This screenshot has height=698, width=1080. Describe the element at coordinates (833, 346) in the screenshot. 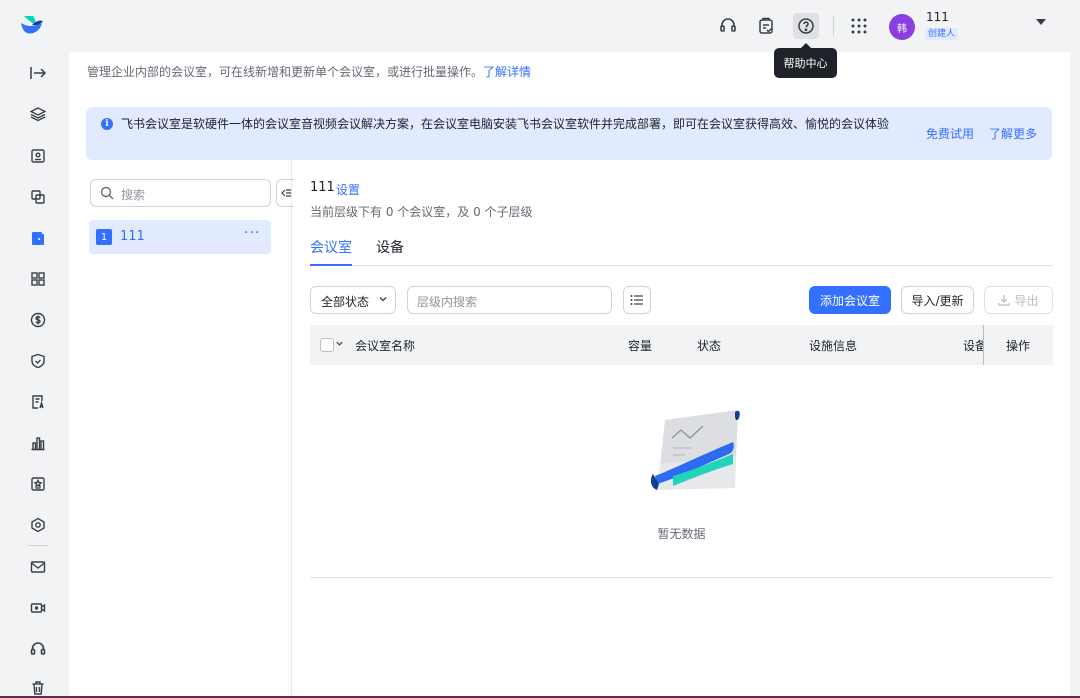

I see `column-facilities: 设施信息` at that location.